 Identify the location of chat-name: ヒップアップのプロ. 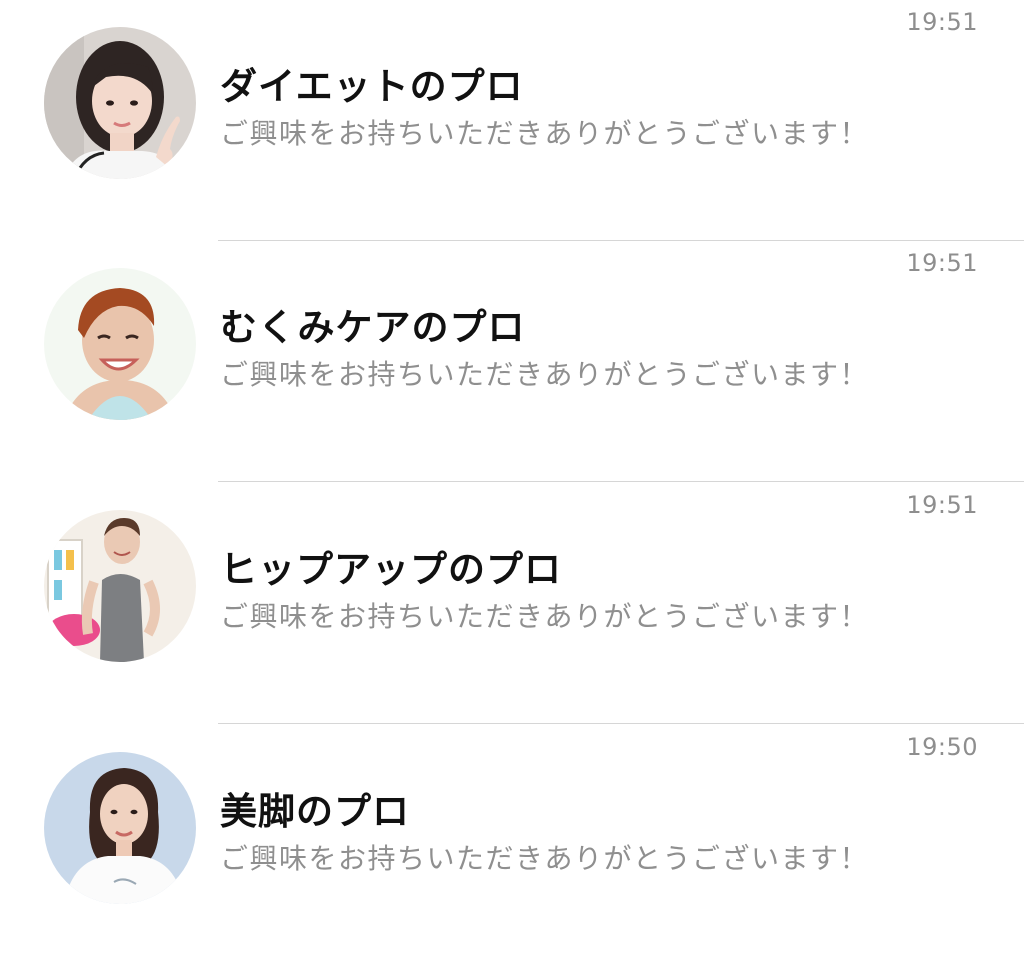
(391, 569).